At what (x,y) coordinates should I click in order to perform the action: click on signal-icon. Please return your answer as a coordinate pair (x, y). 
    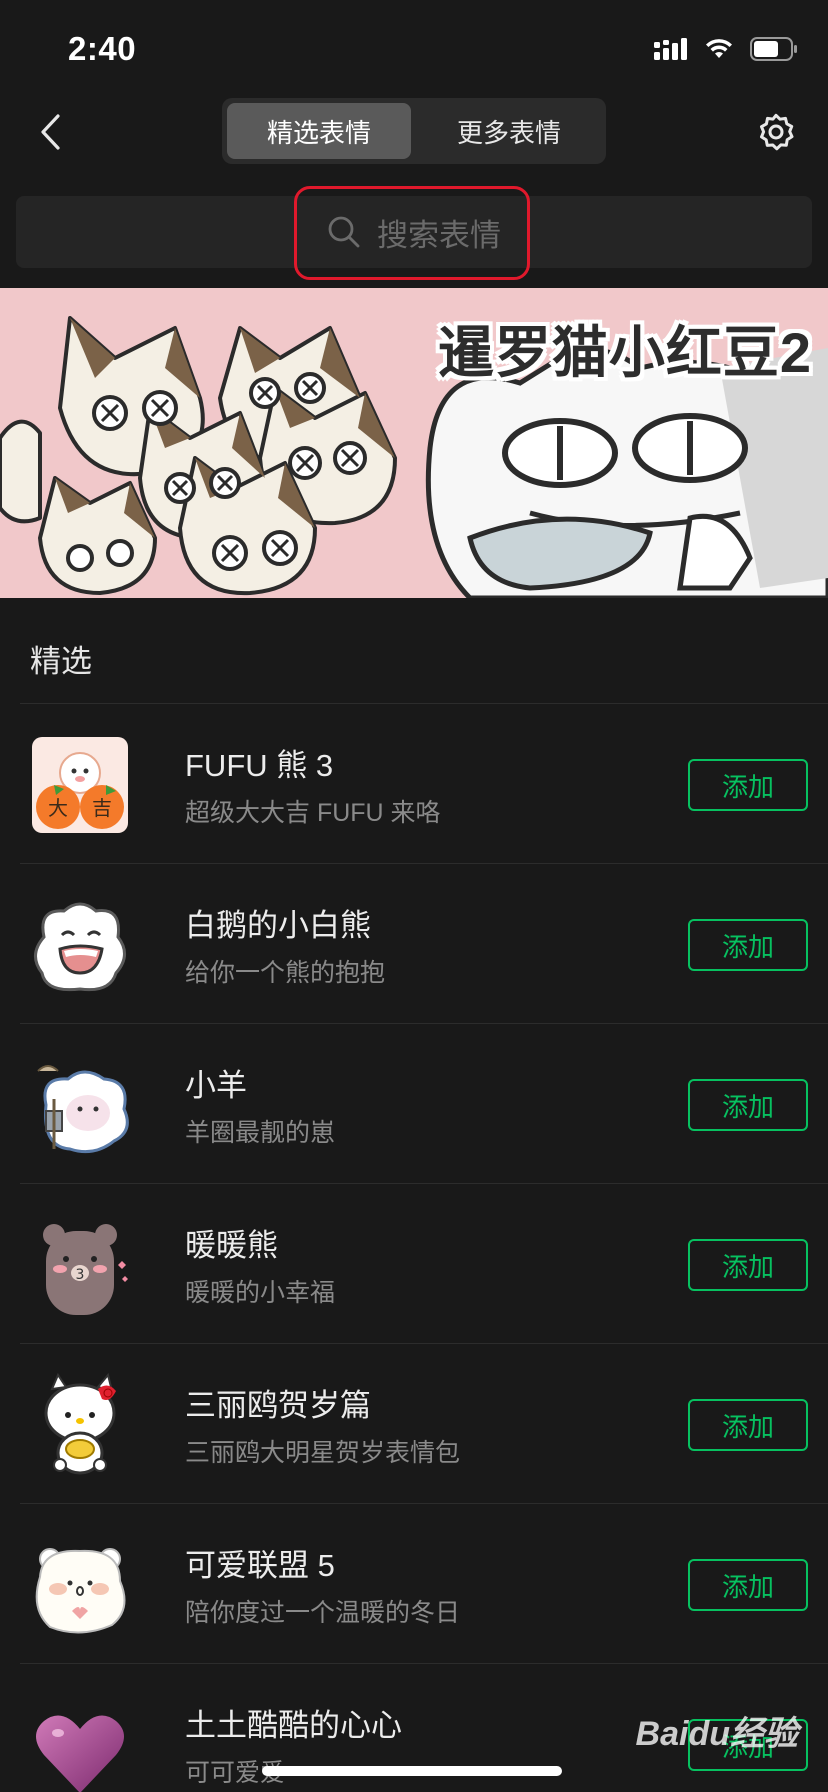
    Looking at the image, I should click on (670, 49).